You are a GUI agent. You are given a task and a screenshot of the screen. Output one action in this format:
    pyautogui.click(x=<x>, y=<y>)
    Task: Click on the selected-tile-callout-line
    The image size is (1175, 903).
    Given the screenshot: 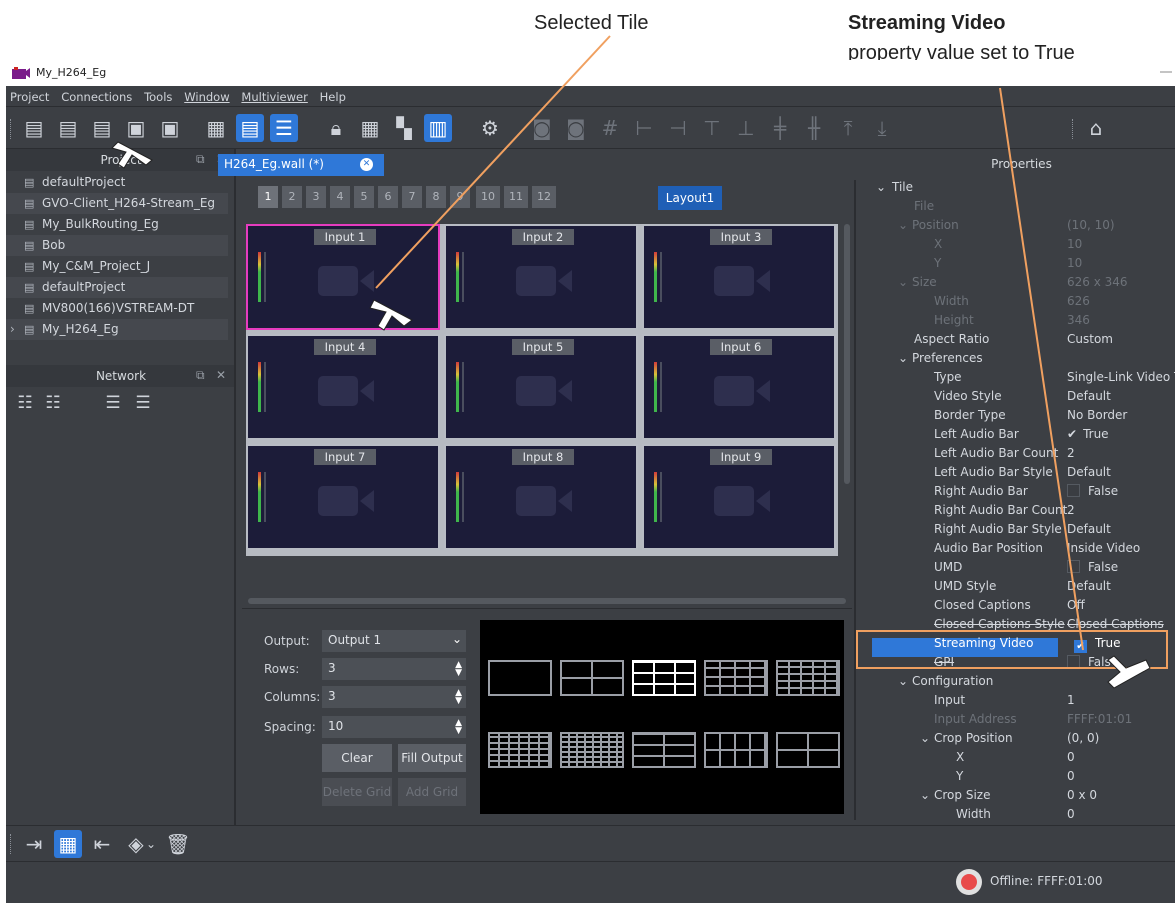 What is the action you would take?
    pyautogui.click(x=493, y=162)
    